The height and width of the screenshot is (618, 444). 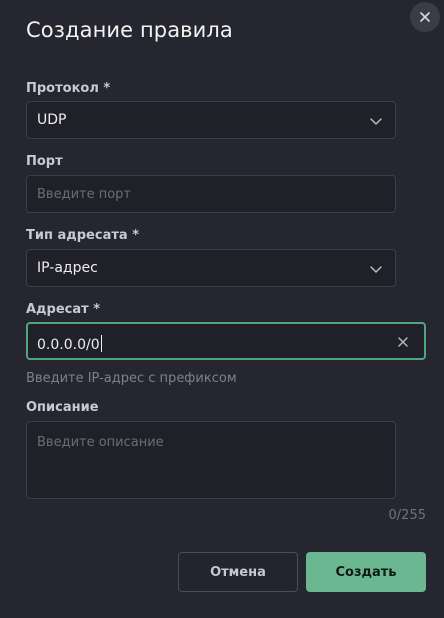 What do you see at coordinates (101, 343) in the screenshot?
I see `text-caret` at bounding box center [101, 343].